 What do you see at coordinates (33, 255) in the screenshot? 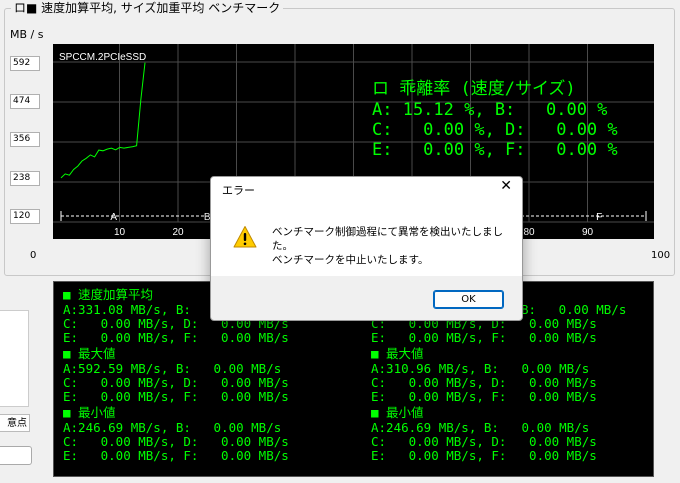
I see `x-axis-start: 0` at bounding box center [33, 255].